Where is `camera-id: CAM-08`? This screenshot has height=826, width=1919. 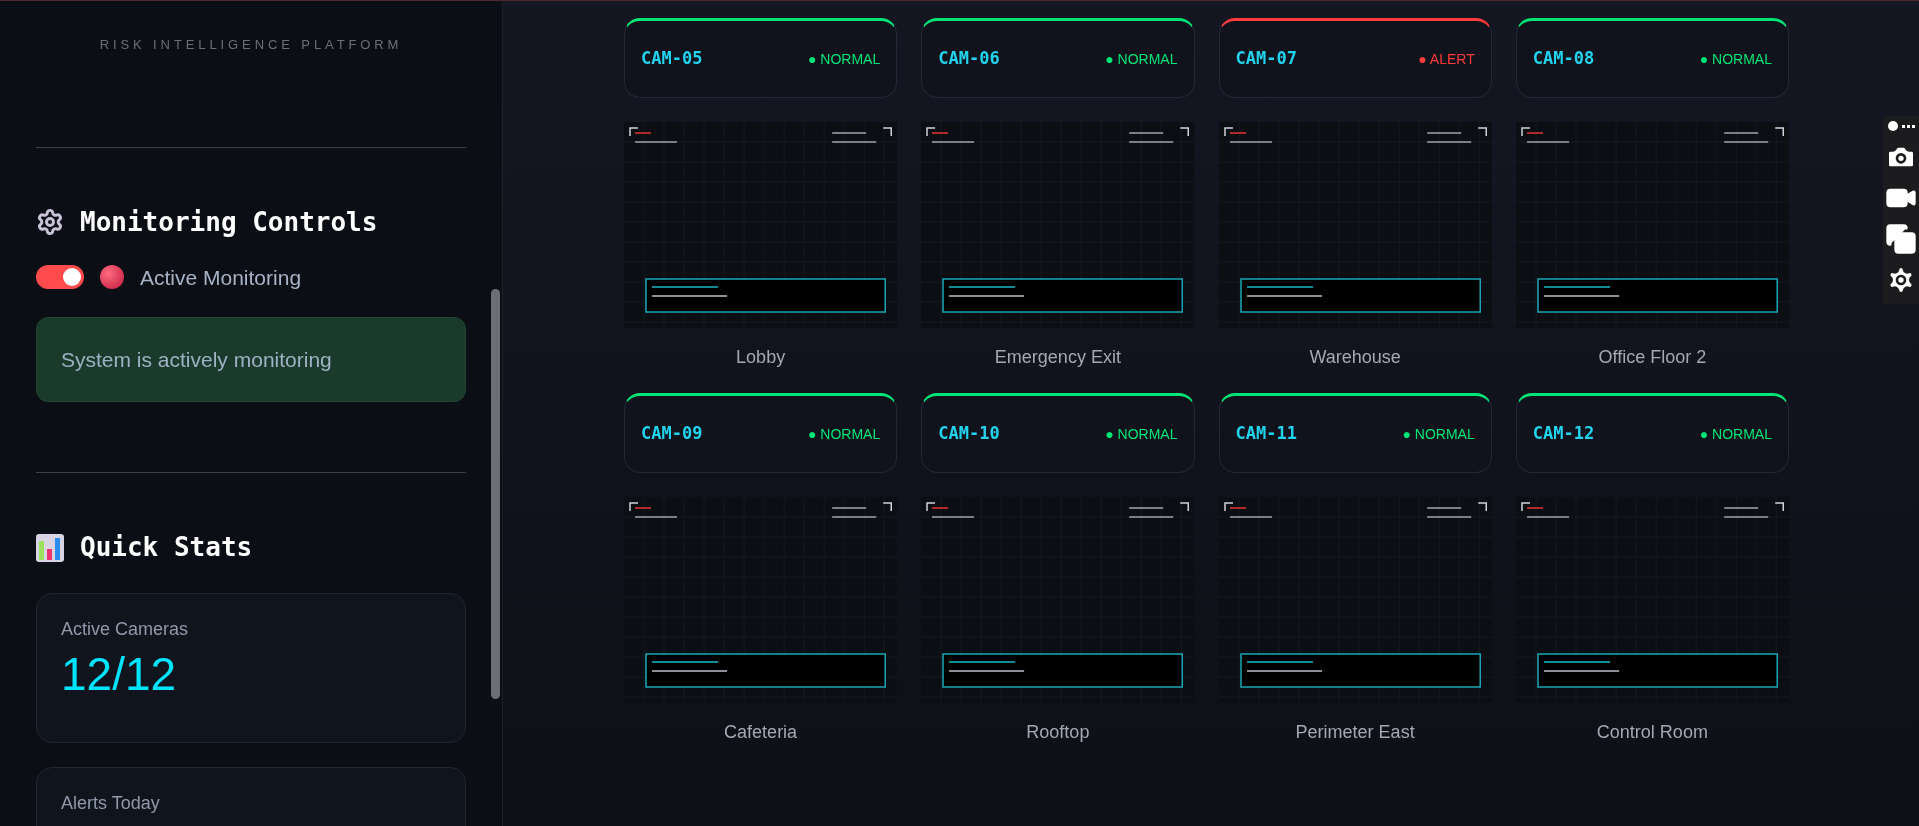 camera-id: CAM-08 is located at coordinates (1563, 59).